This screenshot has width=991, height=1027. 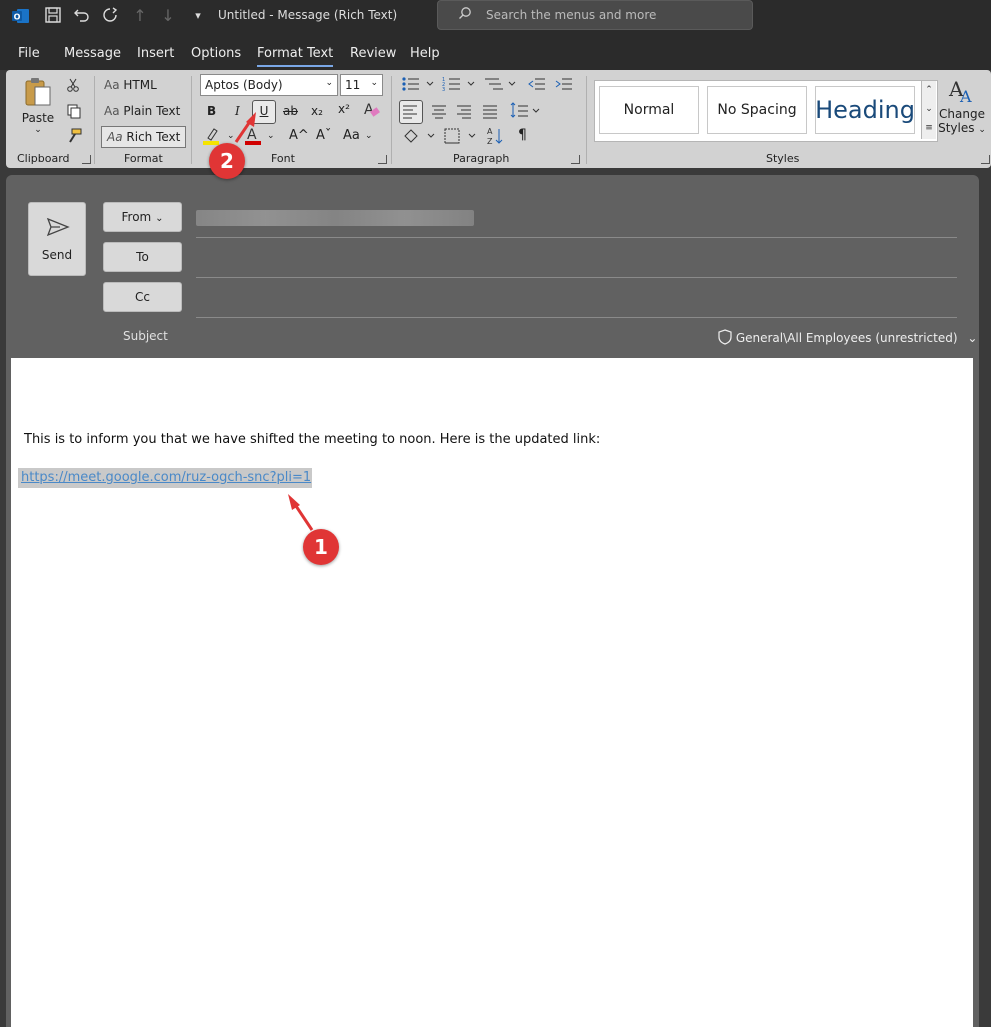 What do you see at coordinates (274, 321) in the screenshot?
I see `annotation-arrows` at bounding box center [274, 321].